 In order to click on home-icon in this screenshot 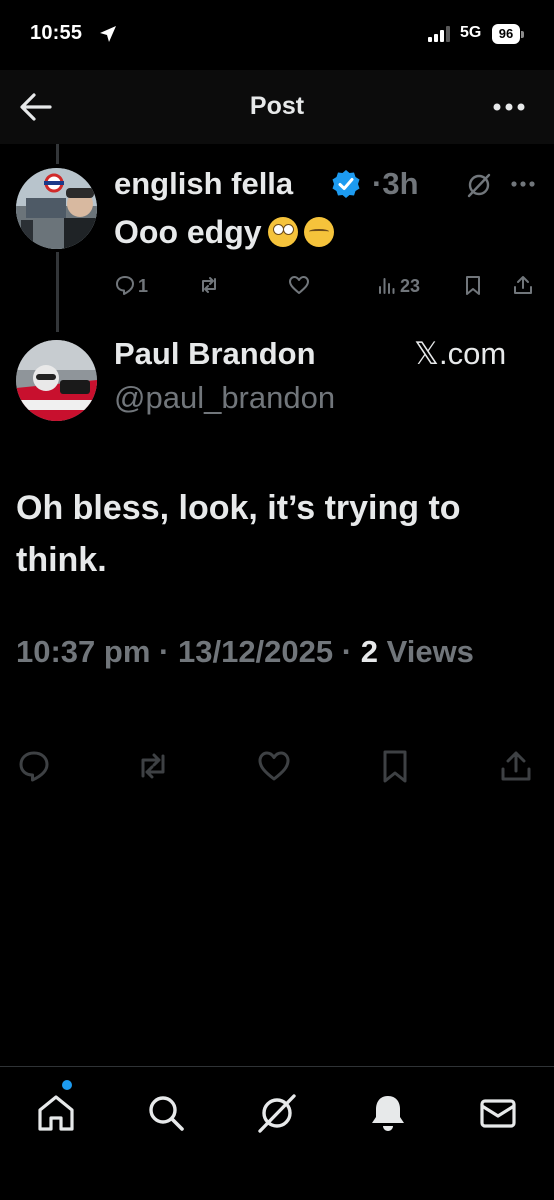, I will do `click(56, 1113)`.